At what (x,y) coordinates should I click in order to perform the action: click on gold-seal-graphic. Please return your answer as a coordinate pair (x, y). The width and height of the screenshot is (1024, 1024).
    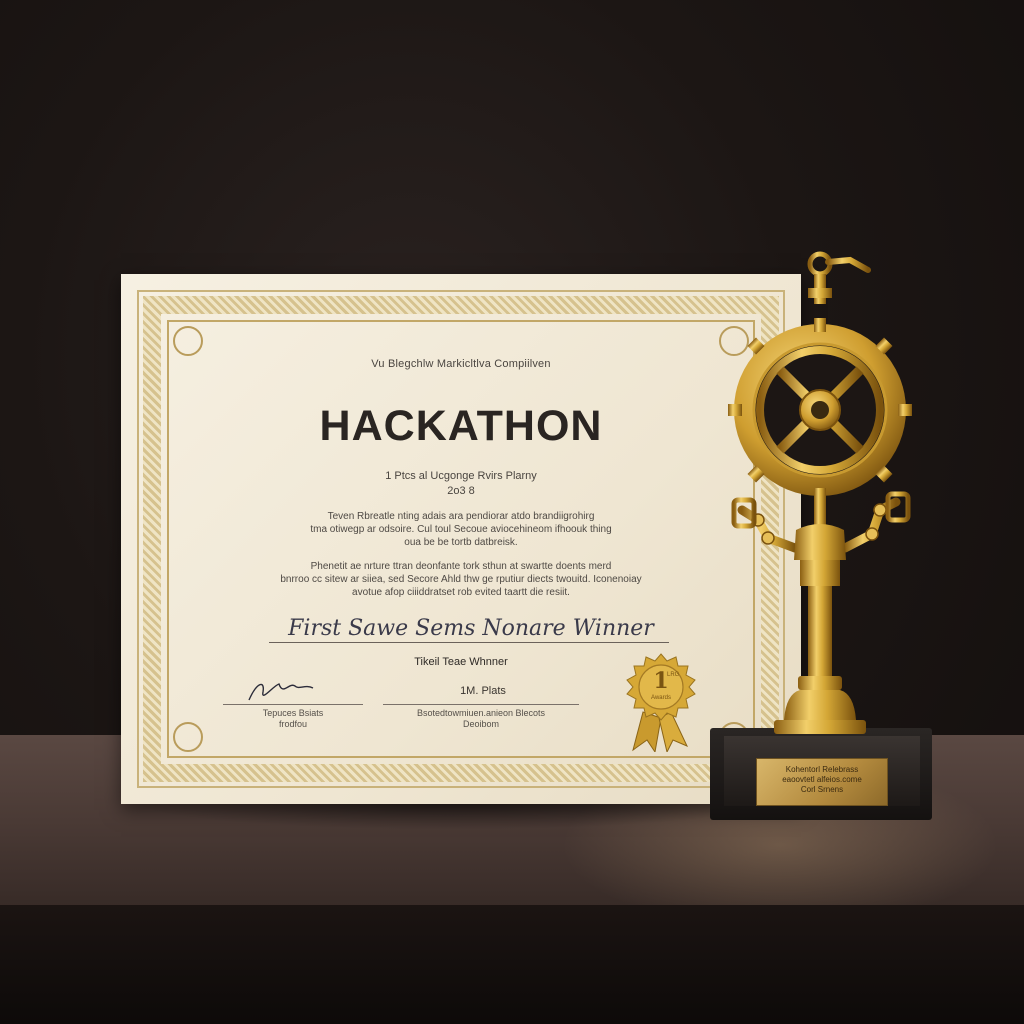
    Looking at the image, I should click on (661, 703).